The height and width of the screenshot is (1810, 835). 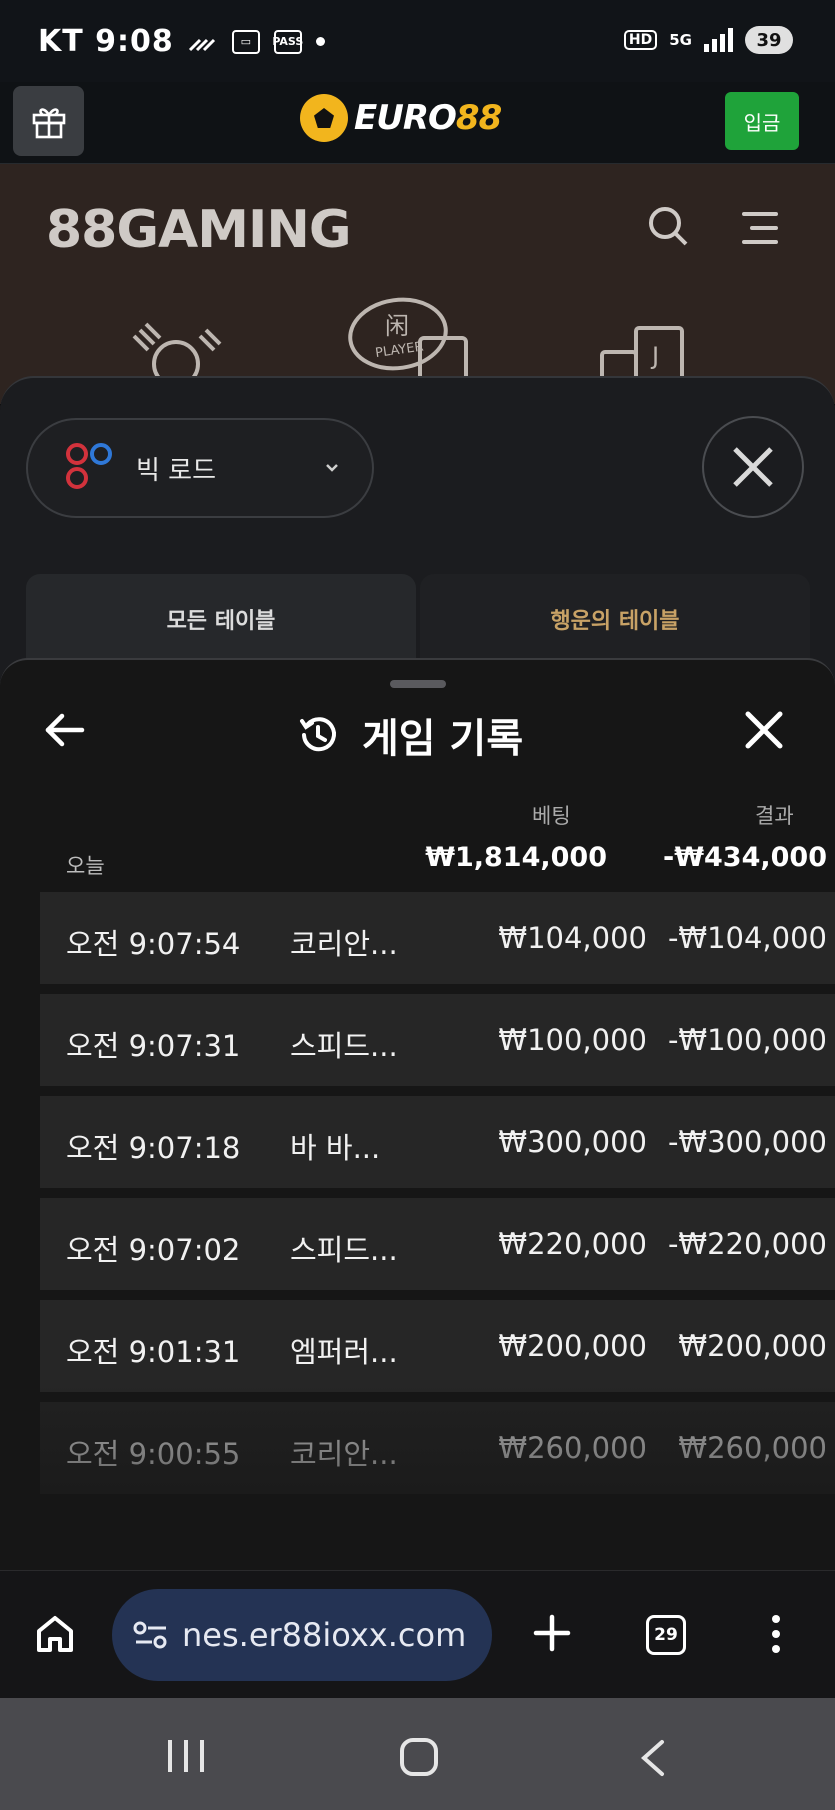 What do you see at coordinates (654, 356) in the screenshot?
I see `svg-text: J` at bounding box center [654, 356].